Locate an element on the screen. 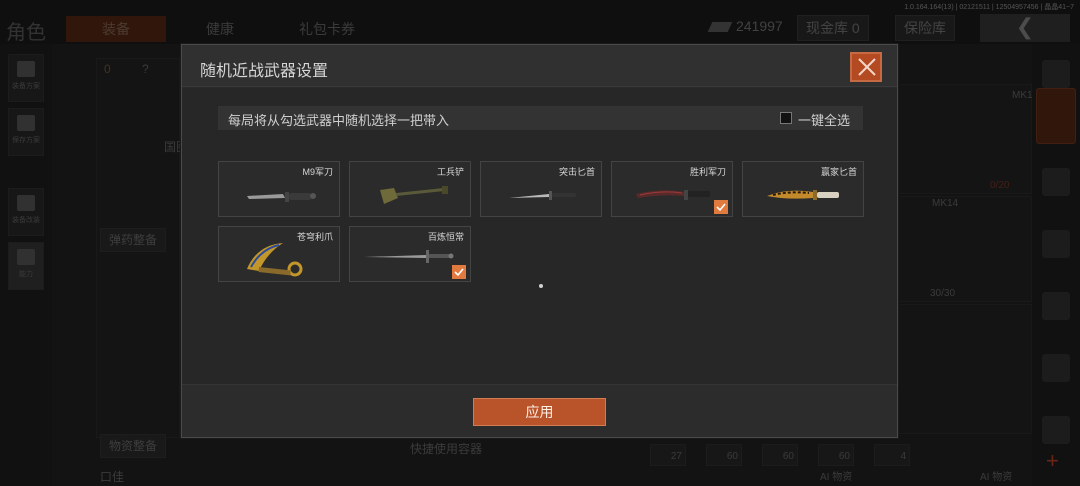 This screenshot has height=486, width=1080. weapon-card-sword: 百炼恒常 is located at coordinates (410, 254).